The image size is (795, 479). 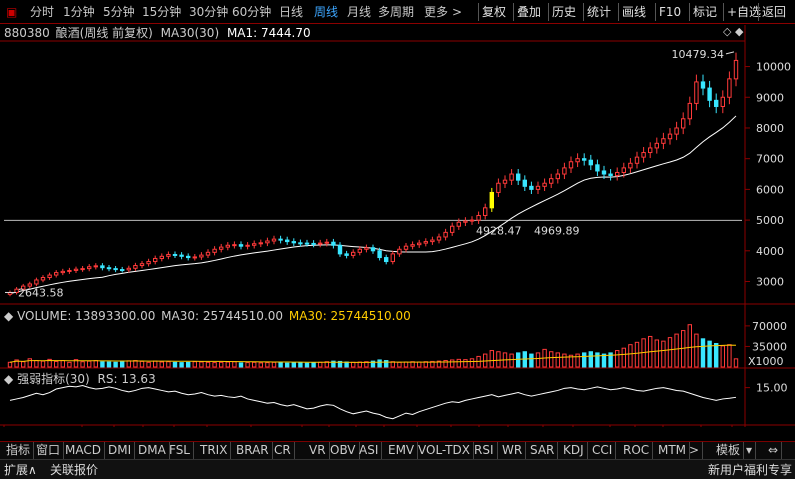 I want to click on period-button: 日线, so click(x=291, y=12).